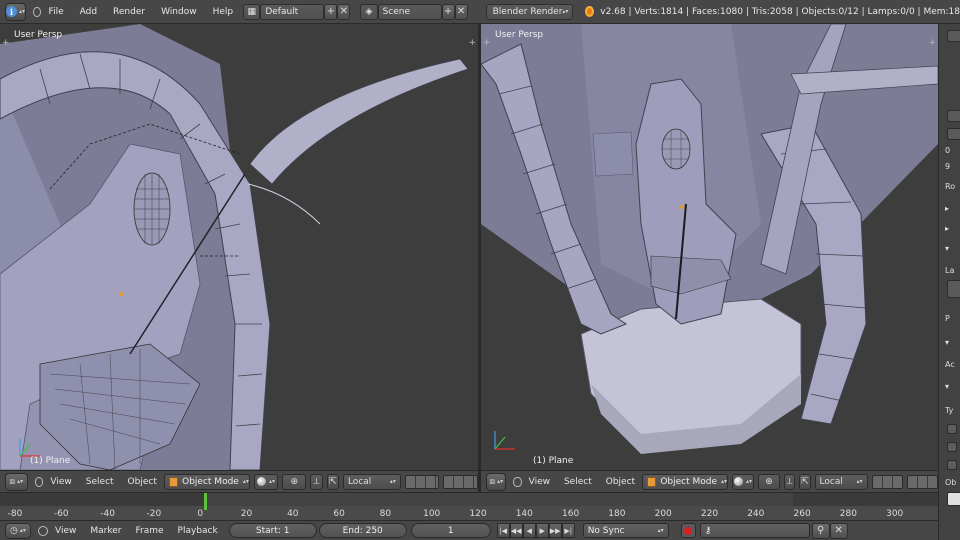  What do you see at coordinates (754, 530) in the screenshot?
I see `keying-set-field: ⚷` at bounding box center [754, 530].